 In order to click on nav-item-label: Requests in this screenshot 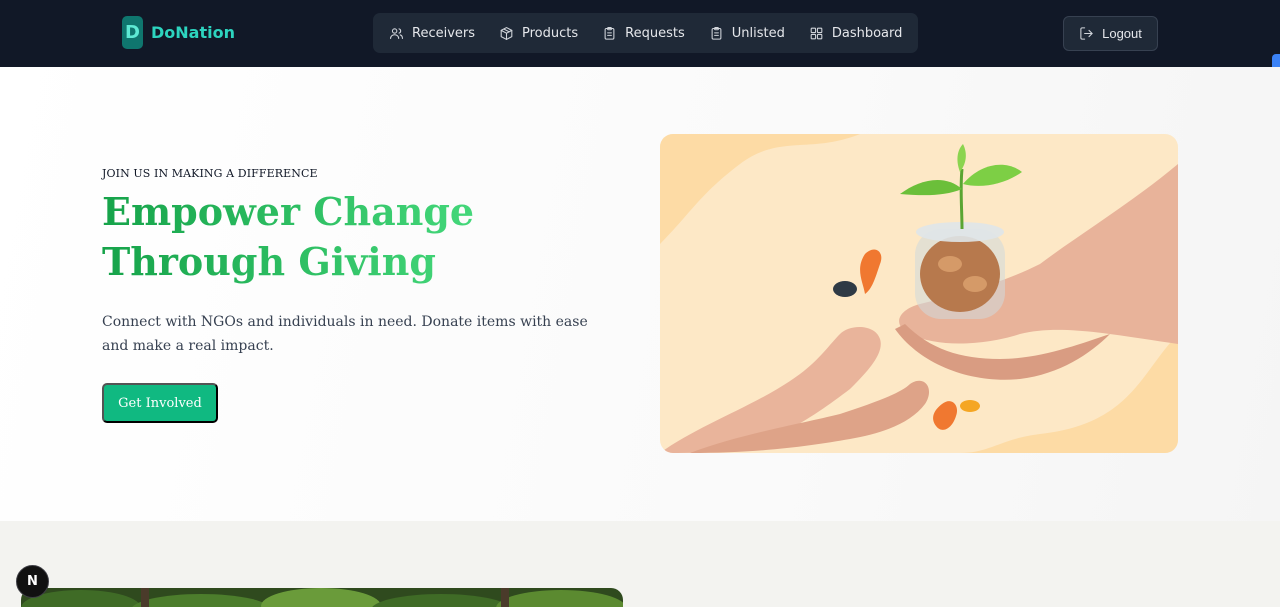, I will do `click(655, 33)`.